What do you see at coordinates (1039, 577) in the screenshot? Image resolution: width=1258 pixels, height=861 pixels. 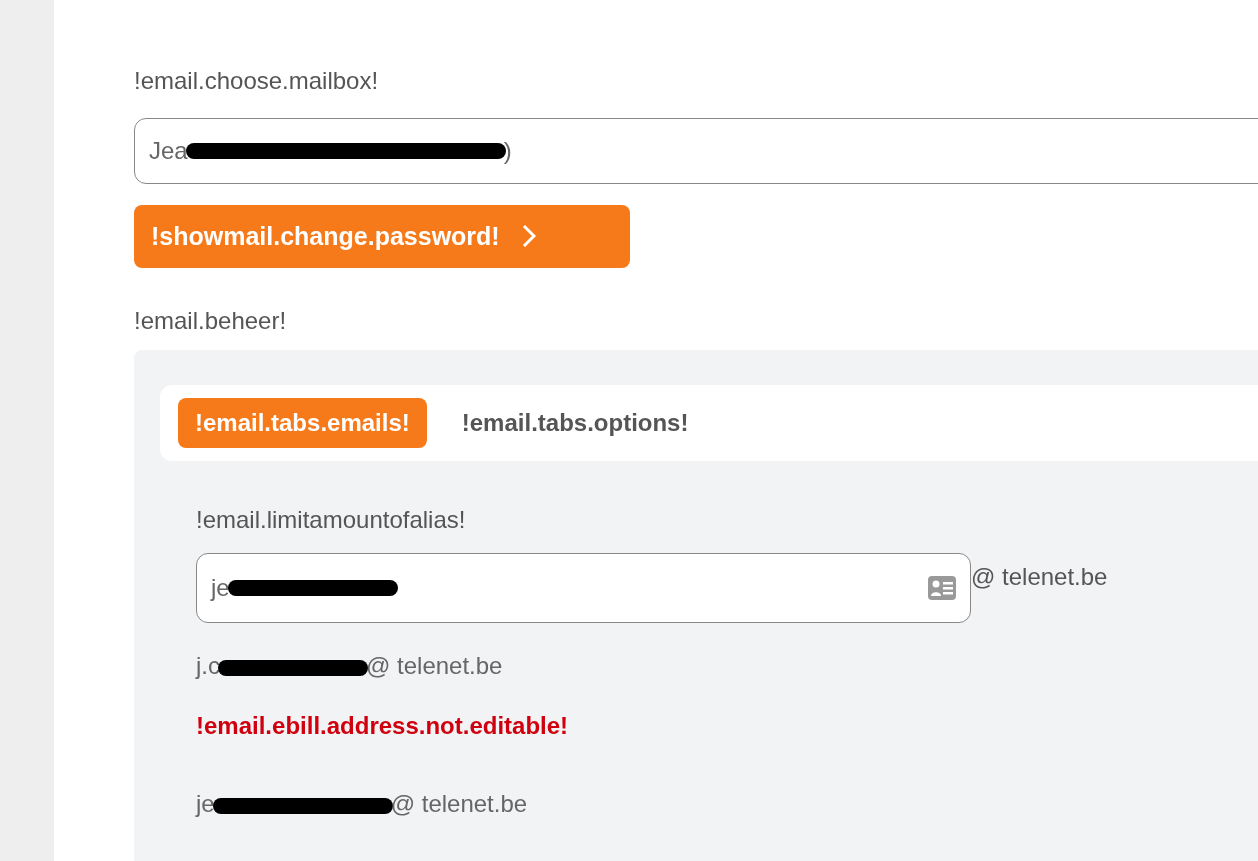 I see `domain-text: @ telenet.be` at bounding box center [1039, 577].